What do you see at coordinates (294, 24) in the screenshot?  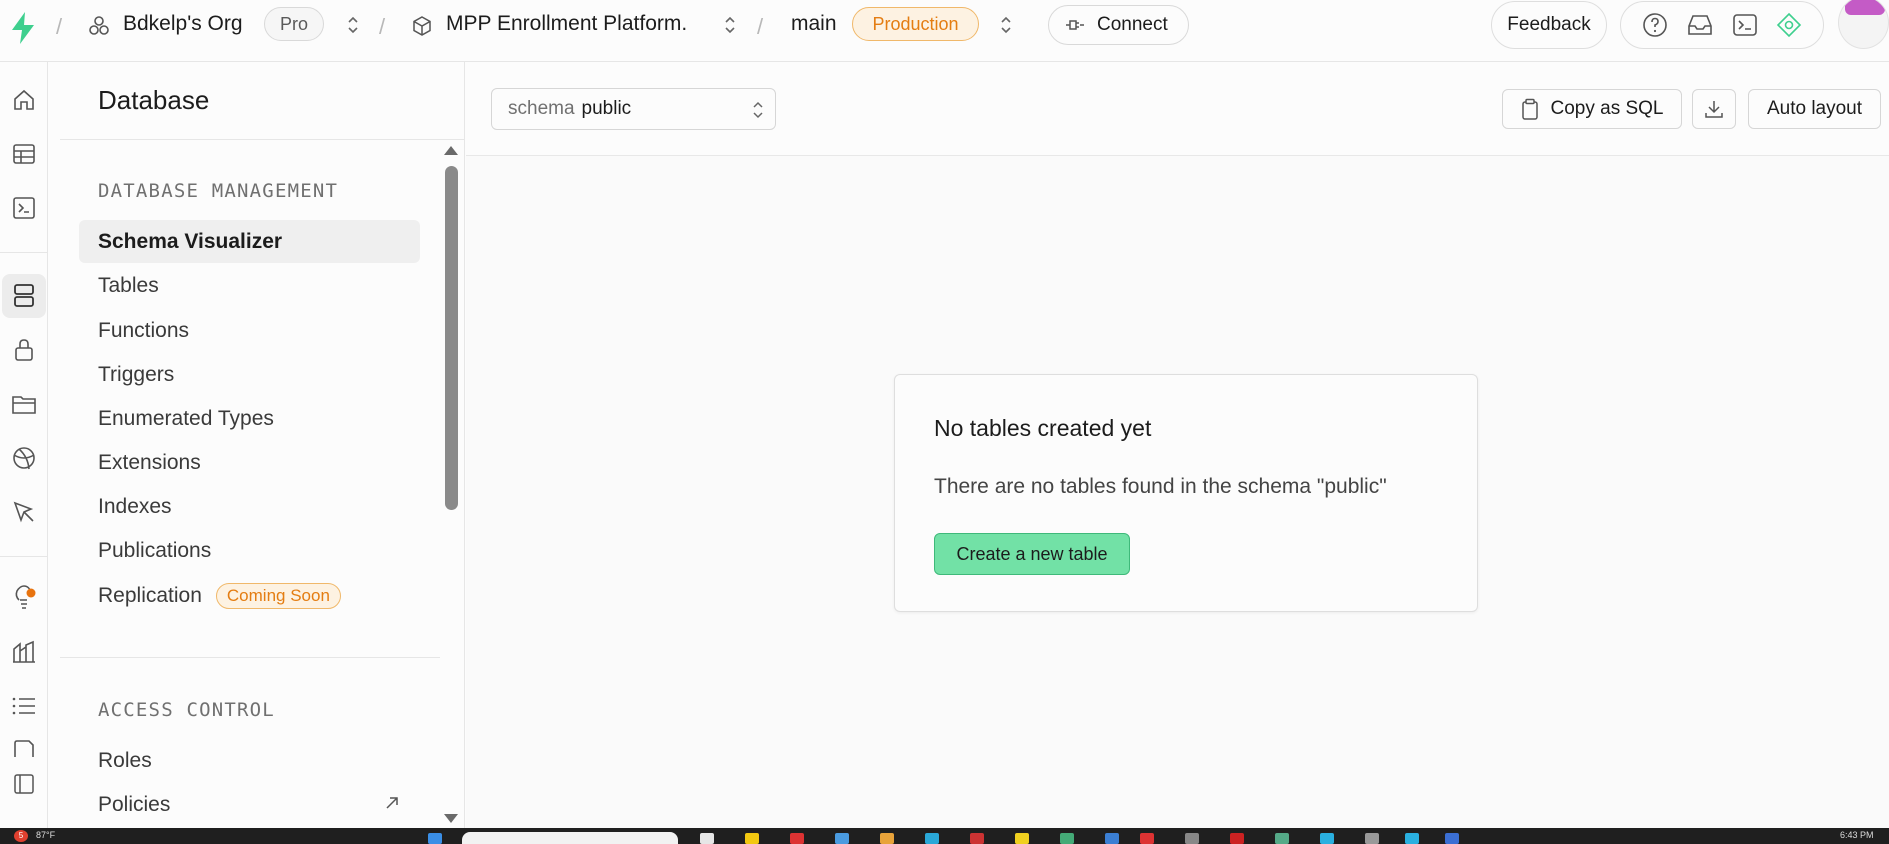 I see `plan-badge: Pro` at bounding box center [294, 24].